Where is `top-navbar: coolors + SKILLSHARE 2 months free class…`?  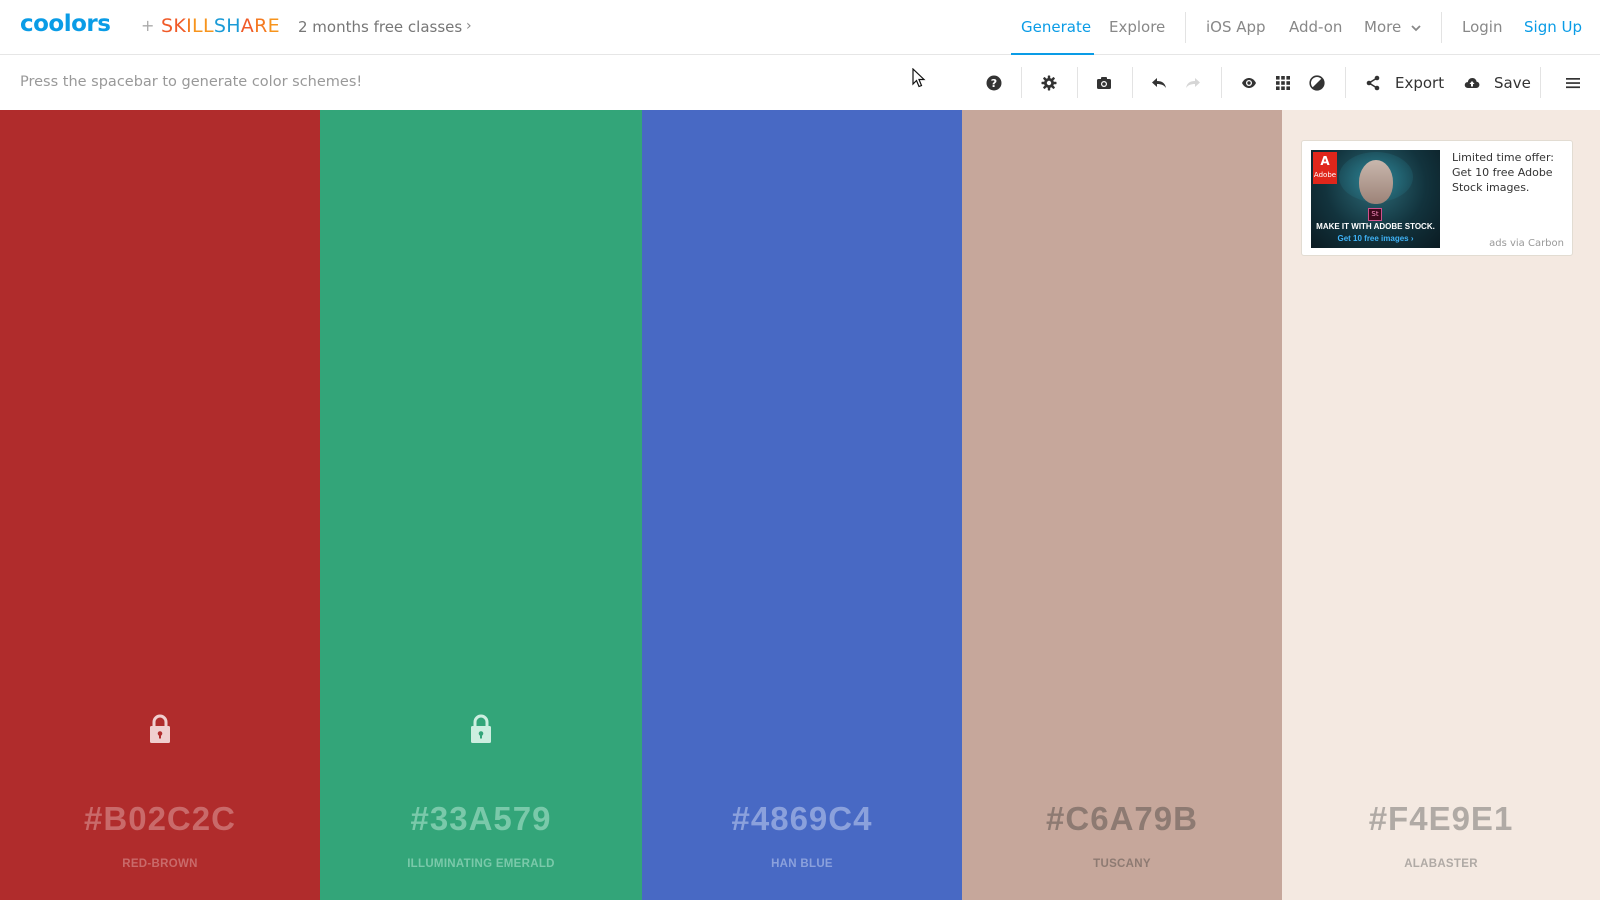
top-navbar: coolors + SKILLSHARE 2 months free class… is located at coordinates (800, 27).